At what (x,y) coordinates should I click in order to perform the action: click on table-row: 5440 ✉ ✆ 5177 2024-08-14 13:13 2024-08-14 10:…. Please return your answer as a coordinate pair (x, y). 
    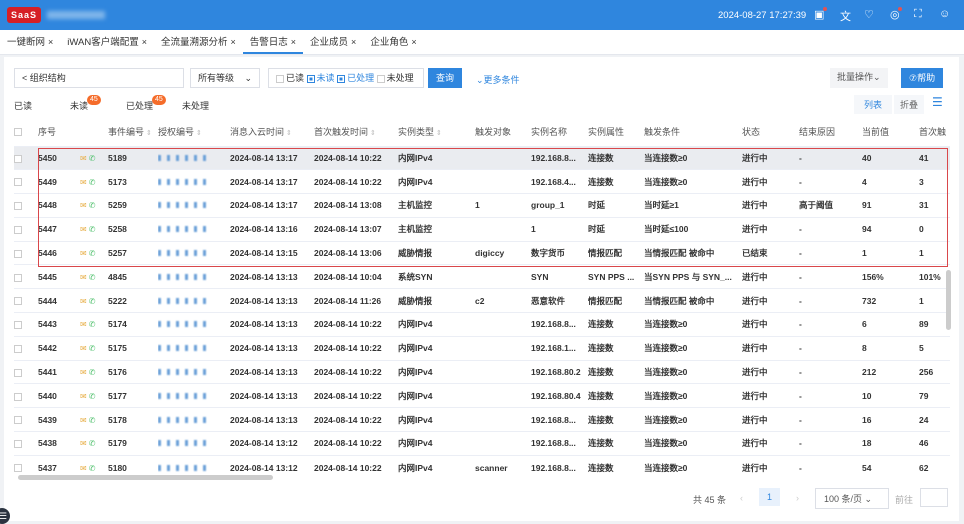
    Looking at the image, I should click on (482, 395).